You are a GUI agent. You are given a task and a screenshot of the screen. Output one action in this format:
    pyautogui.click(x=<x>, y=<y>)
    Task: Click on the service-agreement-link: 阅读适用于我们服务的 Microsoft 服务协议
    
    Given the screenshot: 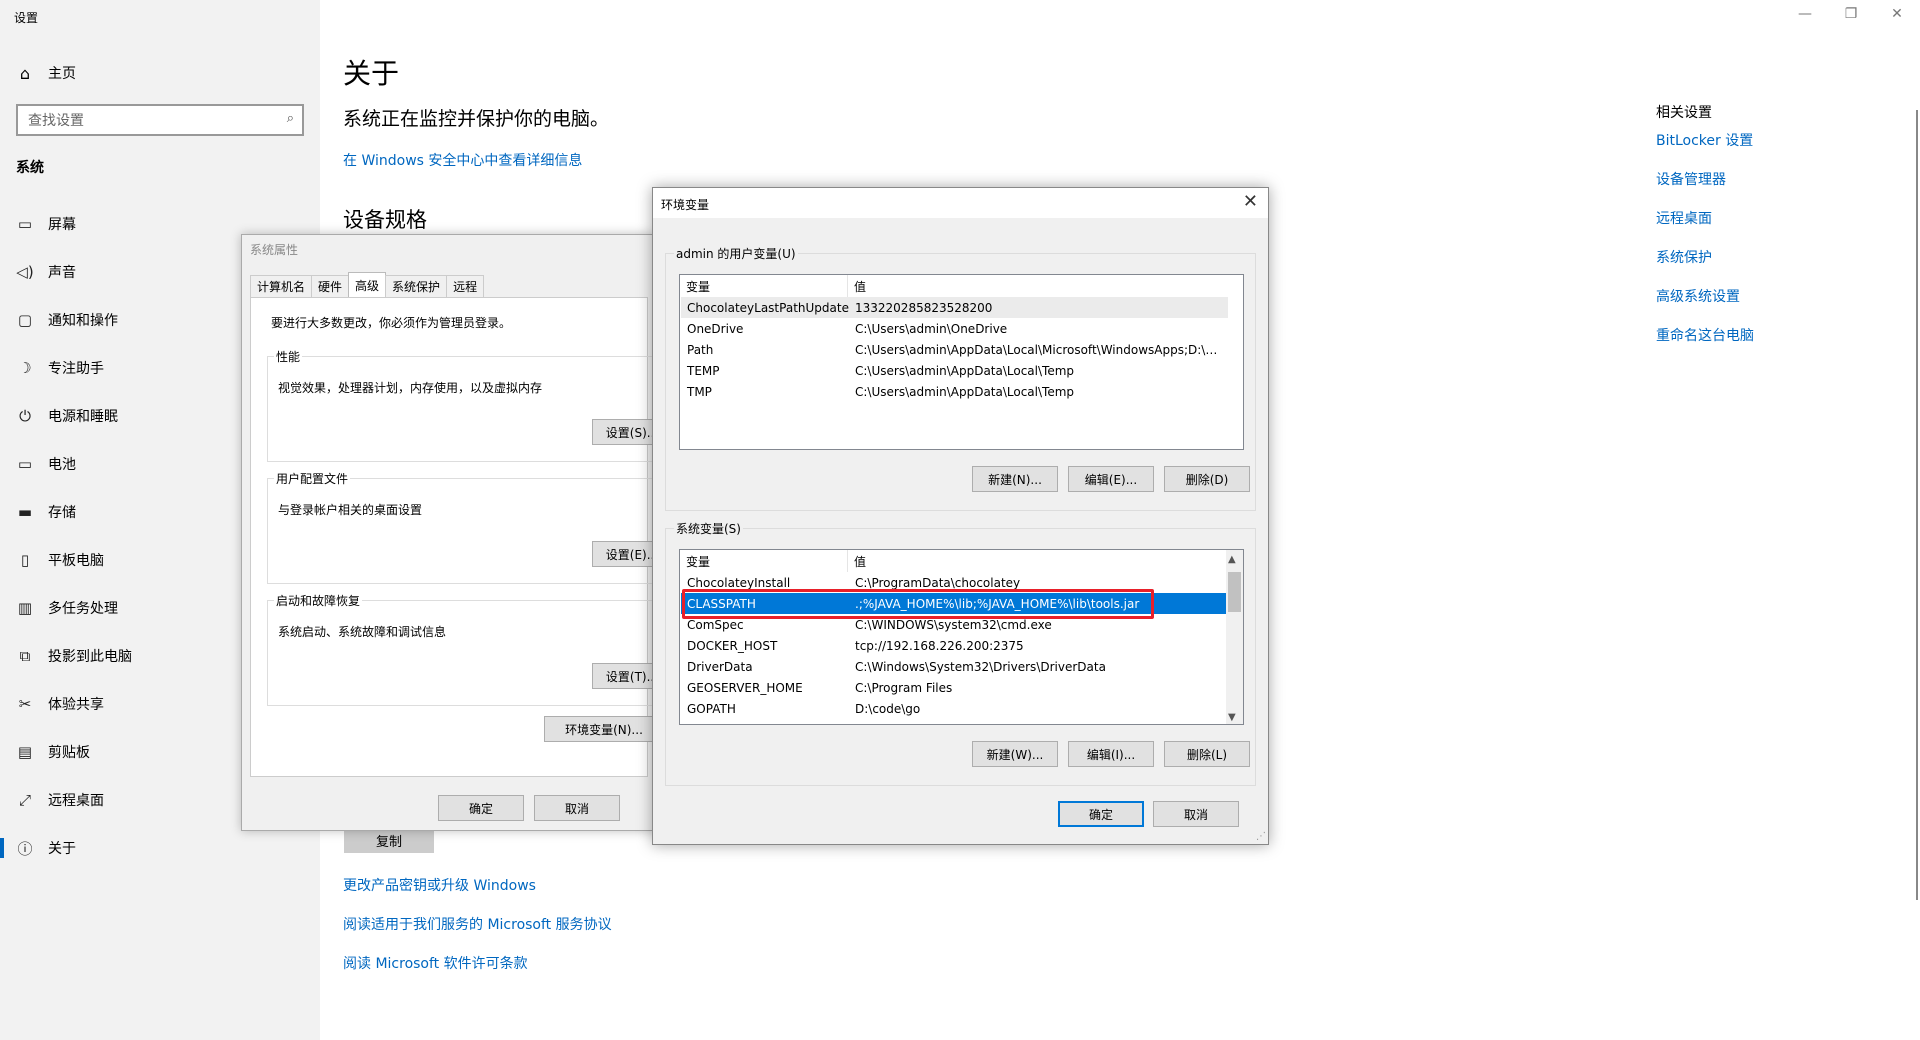 What is the action you would take?
    pyautogui.click(x=477, y=924)
    